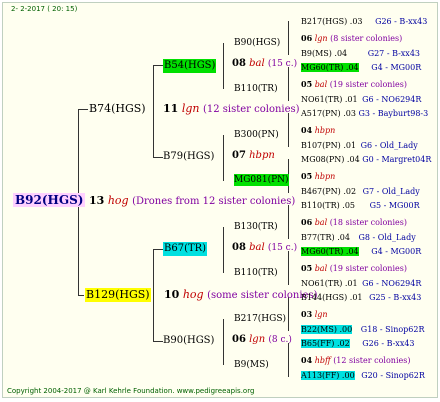 Image resolution: width=440 pixels, height=402 pixels. I want to click on g4-4-bot: B77(TR) .04 G8 - Old_Lady, so click(358, 238).